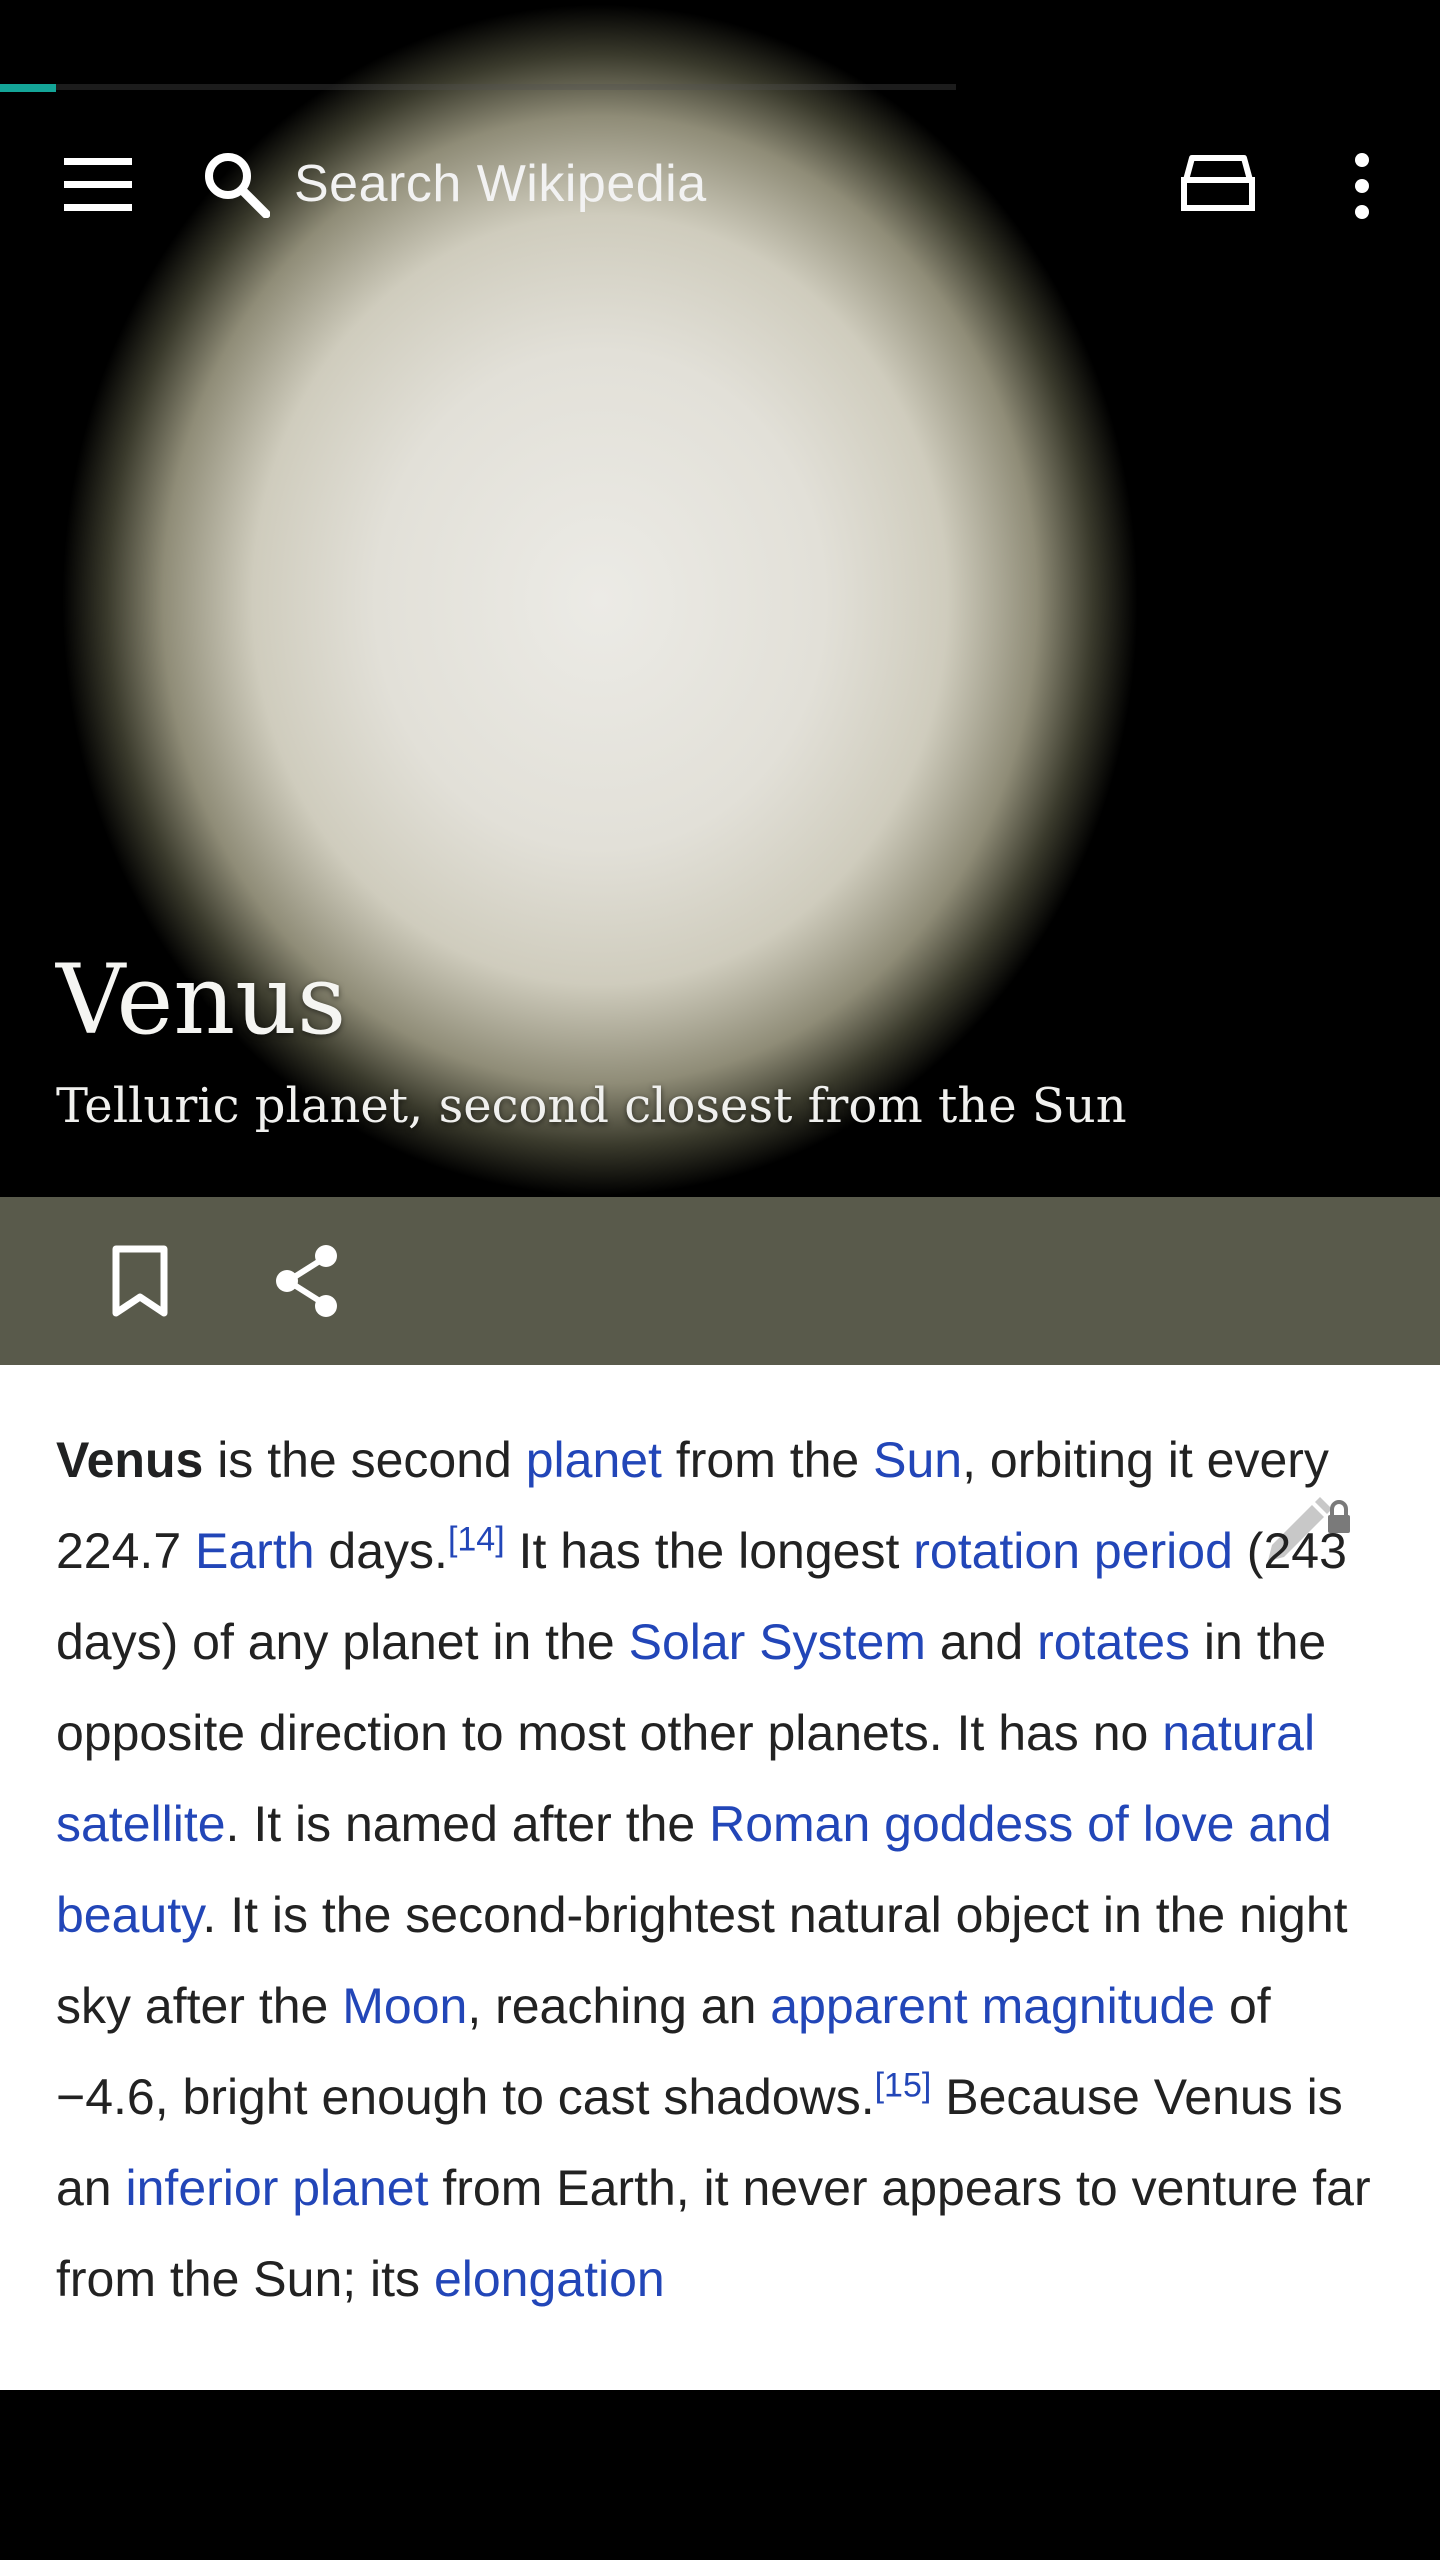 This screenshot has width=1440, height=2560. Describe the element at coordinates (981, 1642) in the screenshot. I see `text: and` at that location.